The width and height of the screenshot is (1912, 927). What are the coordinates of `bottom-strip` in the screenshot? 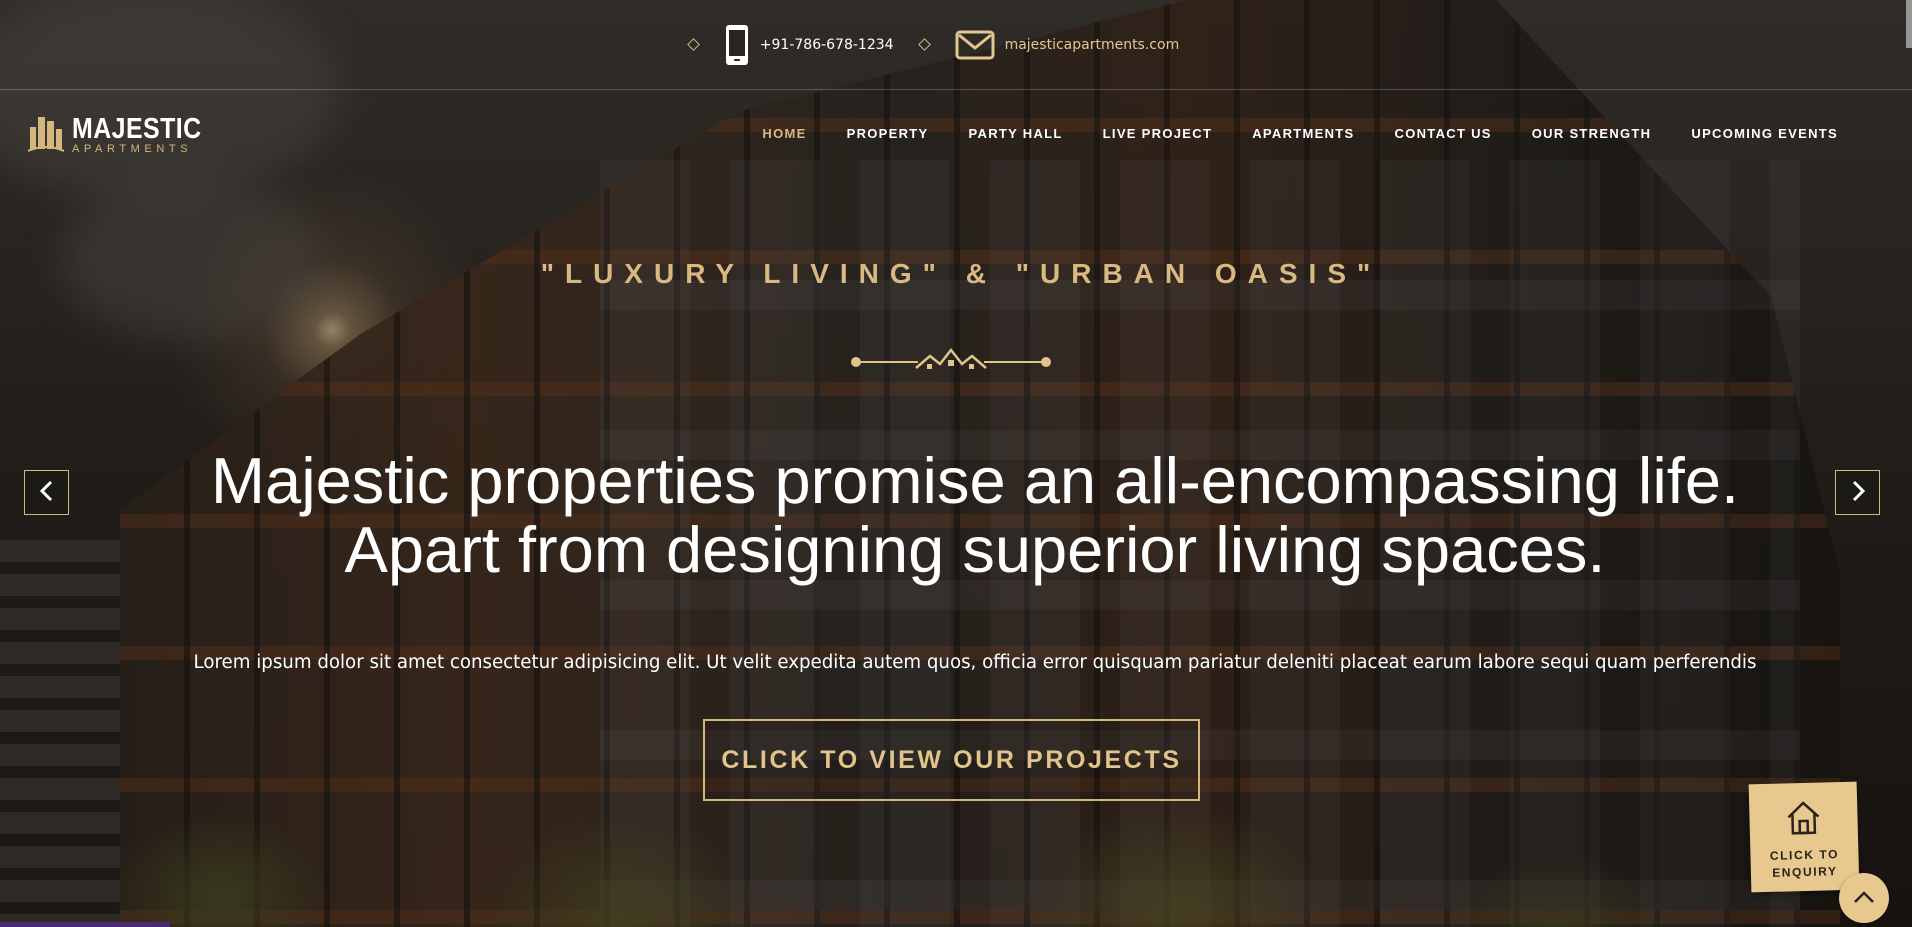 It's located at (85, 924).